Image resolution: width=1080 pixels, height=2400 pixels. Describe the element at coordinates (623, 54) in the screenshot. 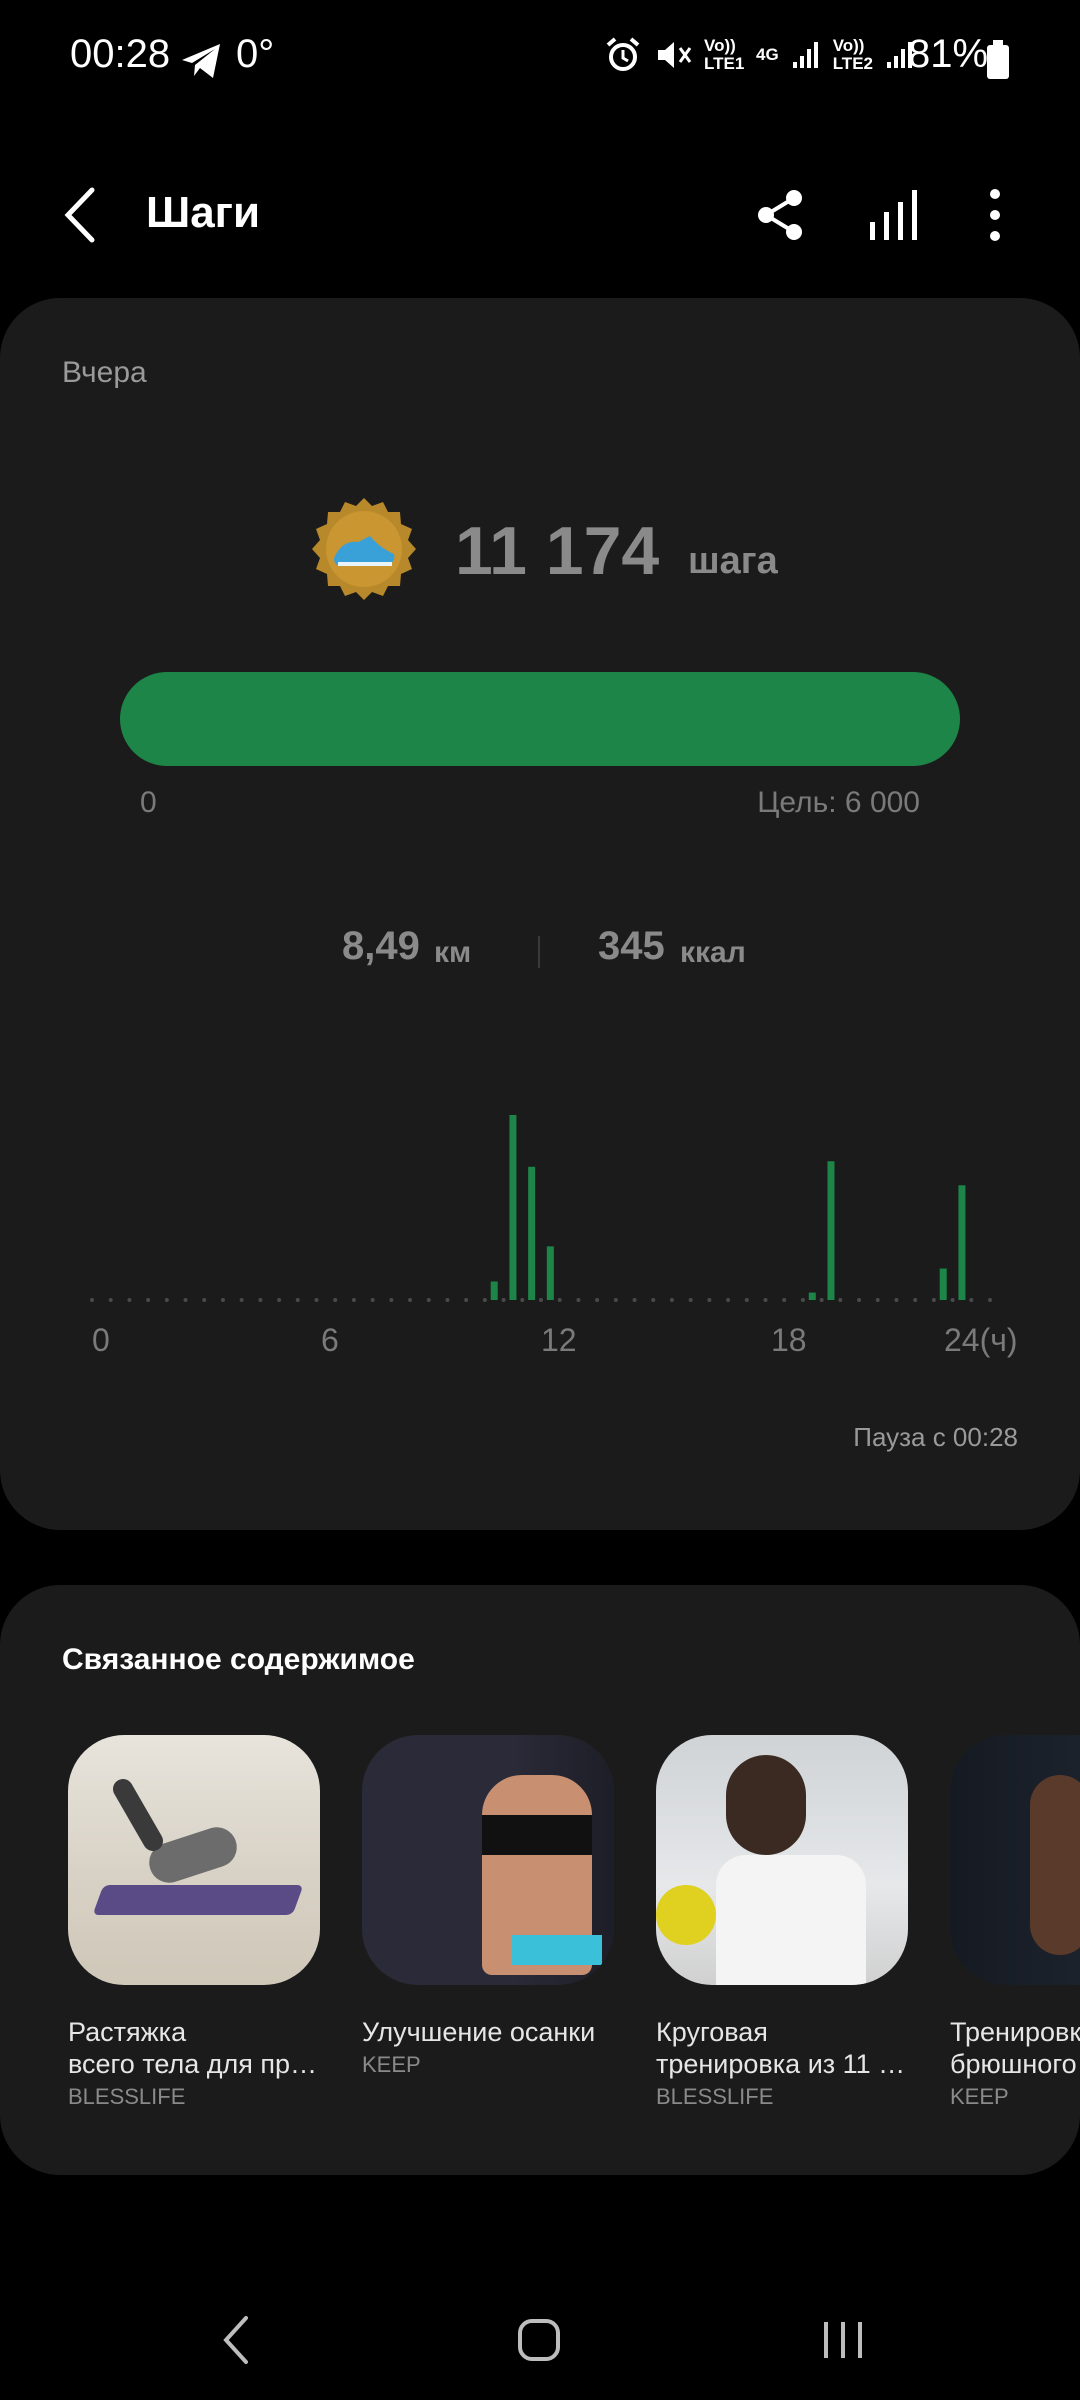

I see `alarm-icon` at that location.